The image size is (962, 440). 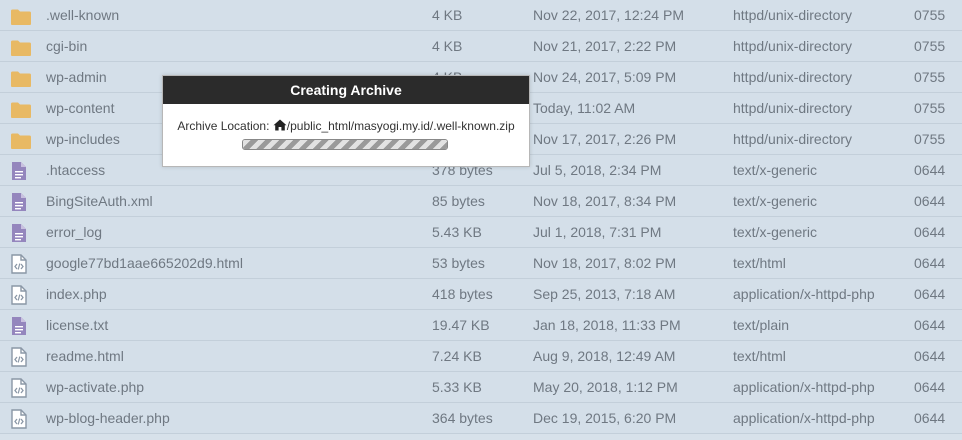 I want to click on file-modified-date: Nov 17, 2017, 2:26 PM, so click(x=605, y=139).